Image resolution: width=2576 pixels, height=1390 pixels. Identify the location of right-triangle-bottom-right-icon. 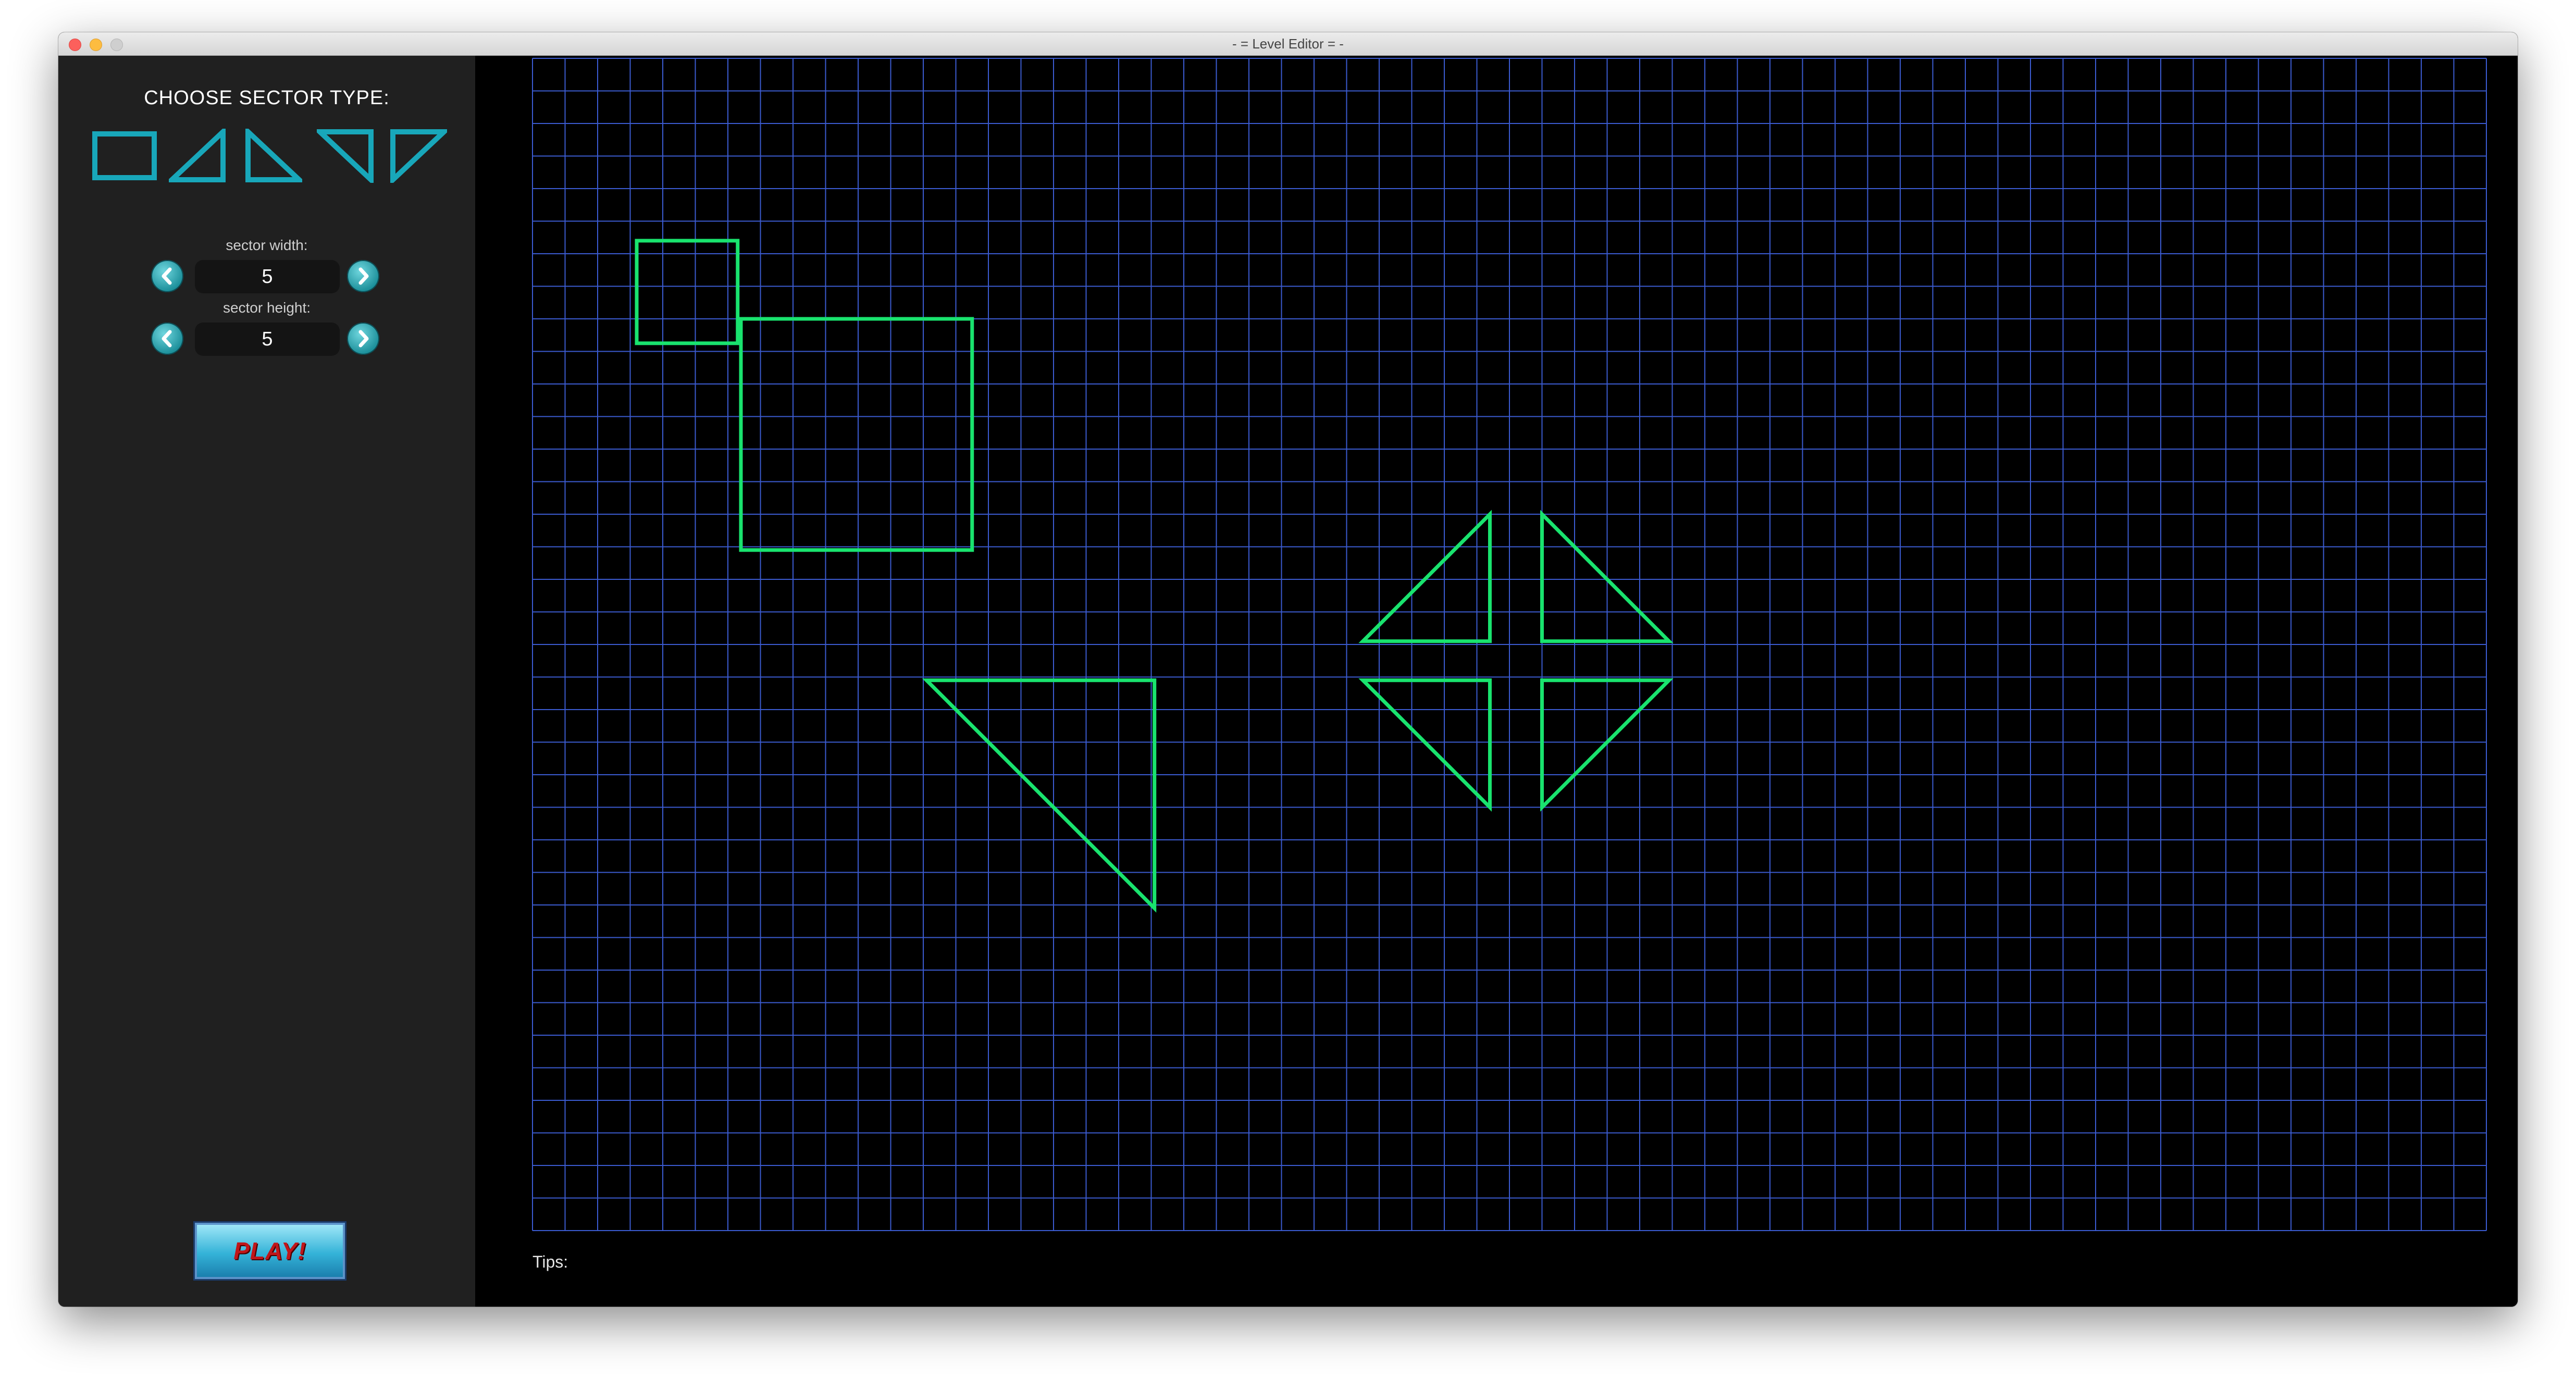
(196, 154).